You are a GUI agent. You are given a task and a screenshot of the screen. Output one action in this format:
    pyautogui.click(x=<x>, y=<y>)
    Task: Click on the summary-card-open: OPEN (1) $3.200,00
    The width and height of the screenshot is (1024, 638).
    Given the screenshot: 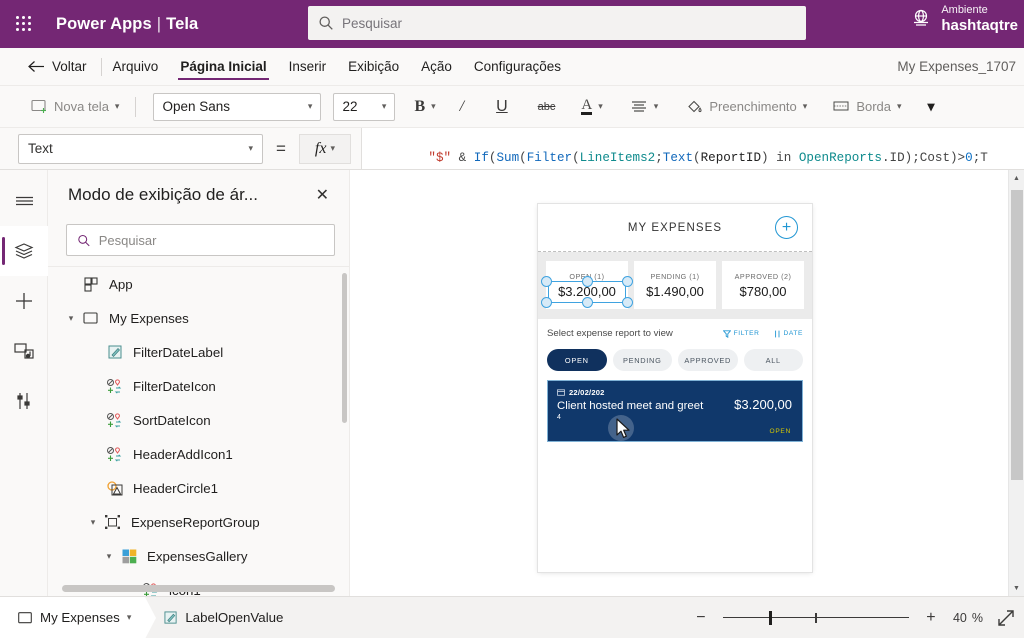 What is the action you would take?
    pyautogui.click(x=587, y=285)
    